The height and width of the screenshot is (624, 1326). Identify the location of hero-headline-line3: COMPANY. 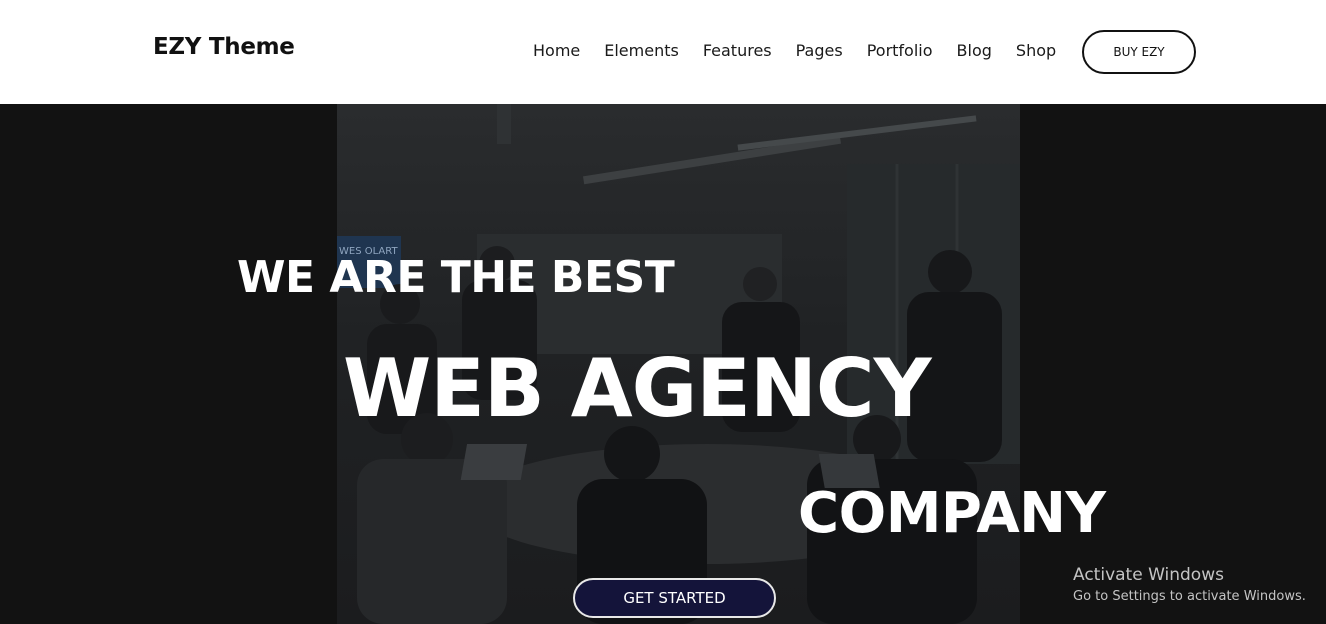
(952, 513).